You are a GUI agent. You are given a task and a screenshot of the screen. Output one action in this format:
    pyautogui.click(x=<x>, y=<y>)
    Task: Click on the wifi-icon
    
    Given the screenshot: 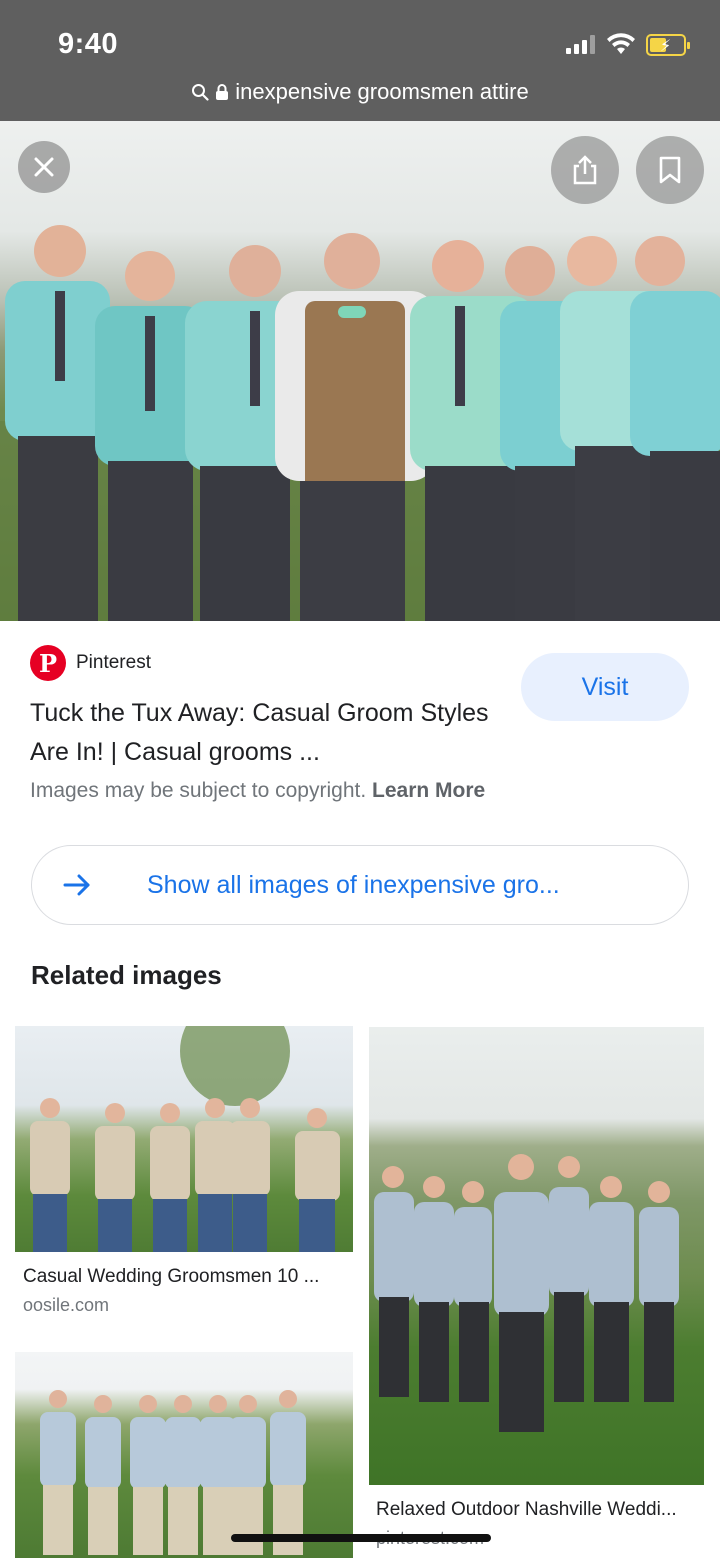 What is the action you would take?
    pyautogui.click(x=621, y=43)
    